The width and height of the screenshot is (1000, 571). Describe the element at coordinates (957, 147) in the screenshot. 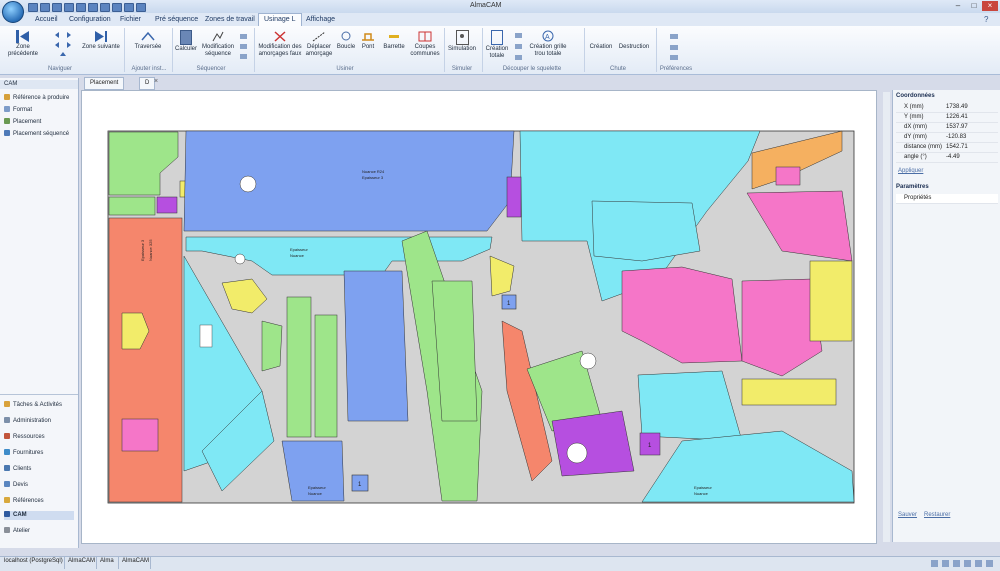

I see `coord-value: 1542.71` at that location.